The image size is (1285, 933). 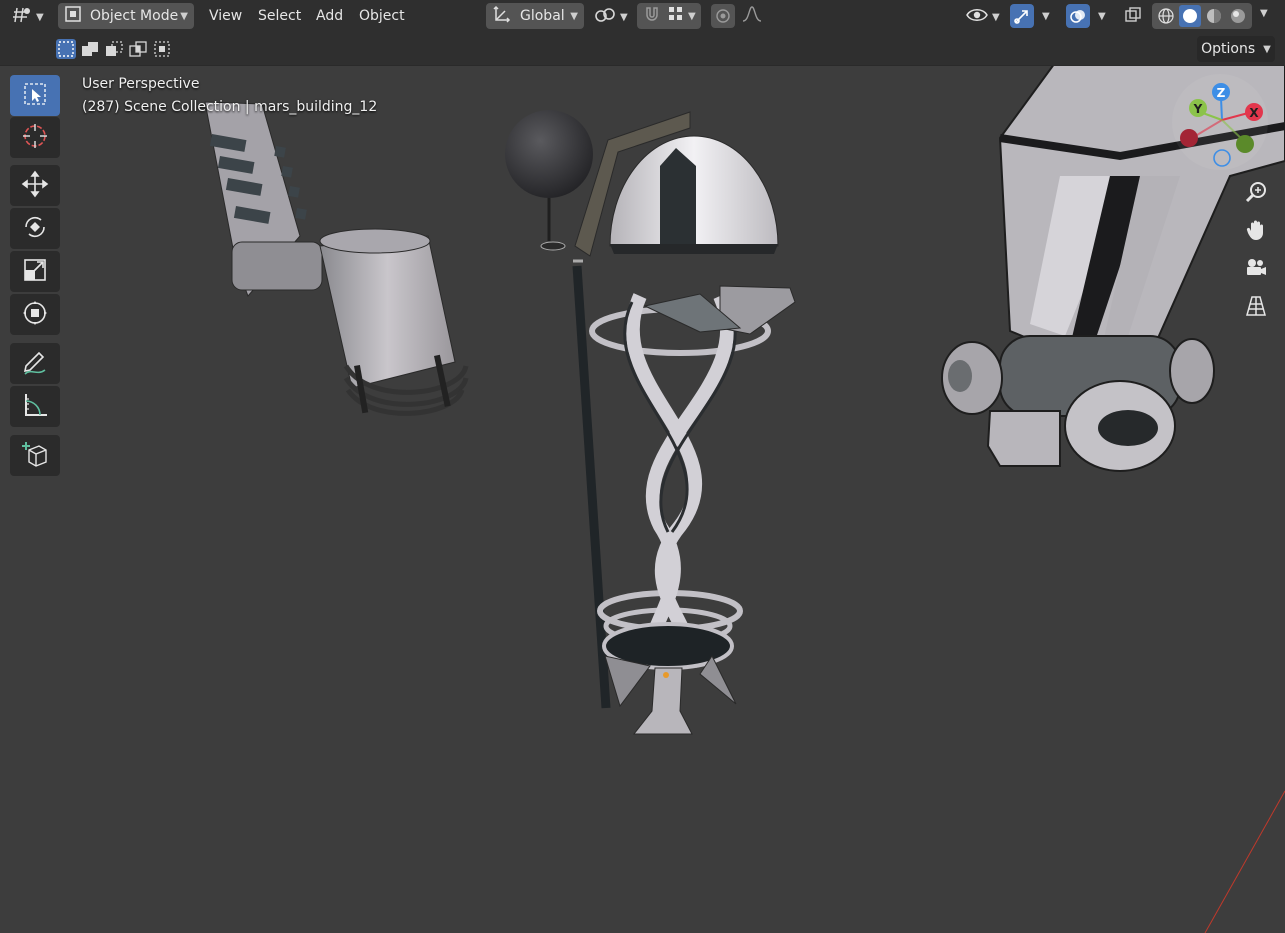 What do you see at coordinates (1091, 16) in the screenshot?
I see `overlays-toggle-group: ▼` at bounding box center [1091, 16].